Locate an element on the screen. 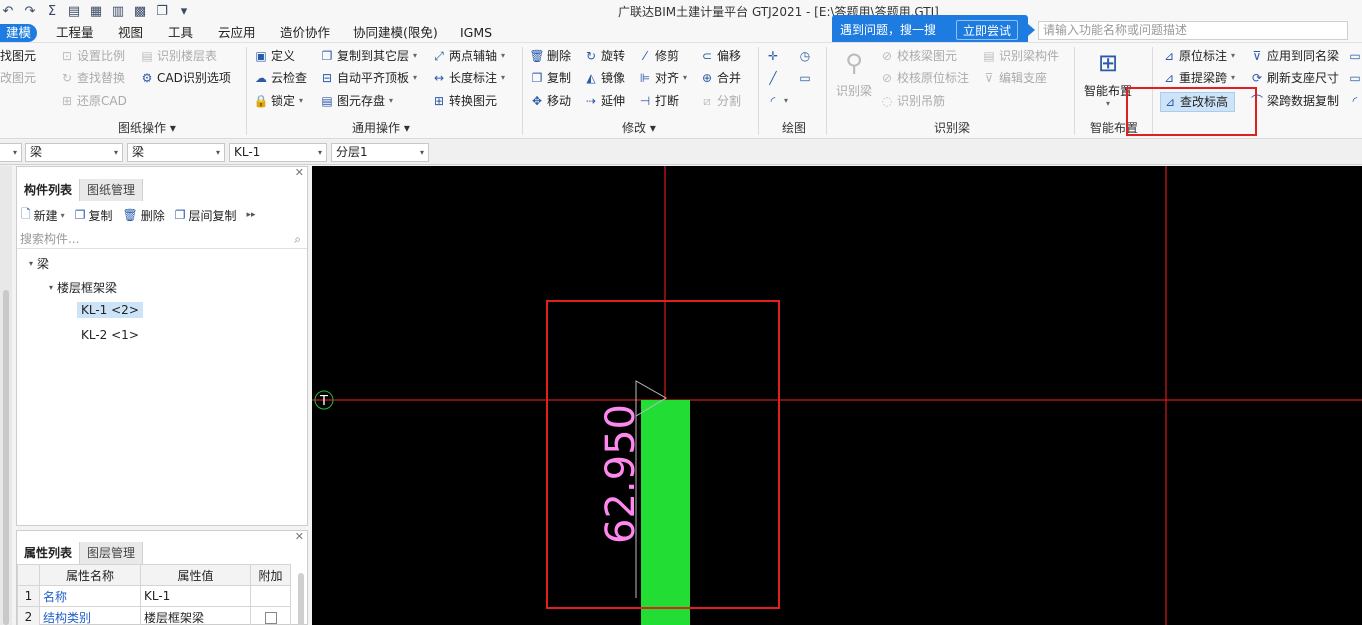 The image size is (1362, 625). copy-button: ❐ 复制 is located at coordinates (550, 78).